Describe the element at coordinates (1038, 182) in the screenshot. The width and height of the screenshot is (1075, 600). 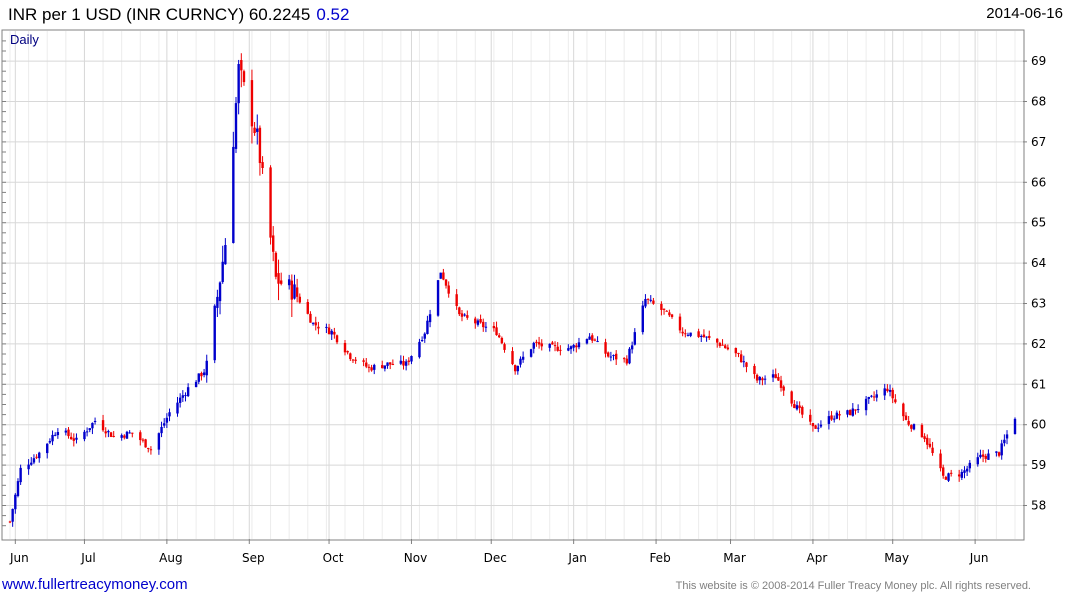
I see `y-tick-label: 66` at that location.